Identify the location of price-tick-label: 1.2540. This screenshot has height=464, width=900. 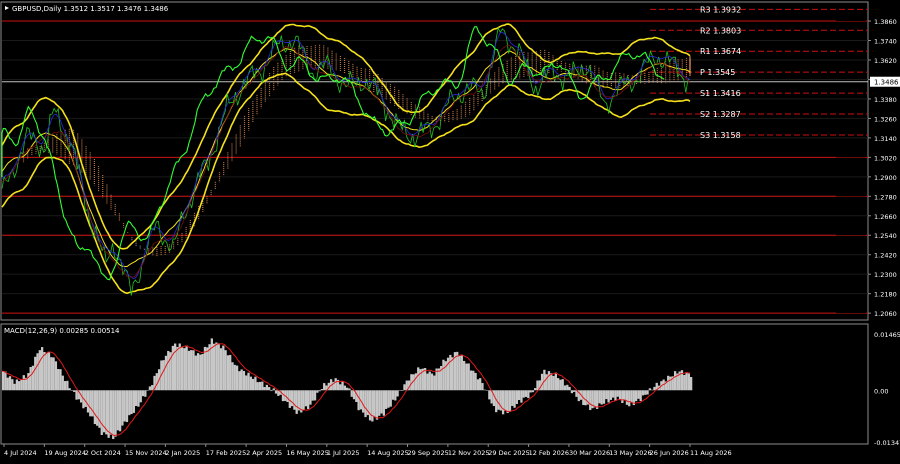
(885, 236).